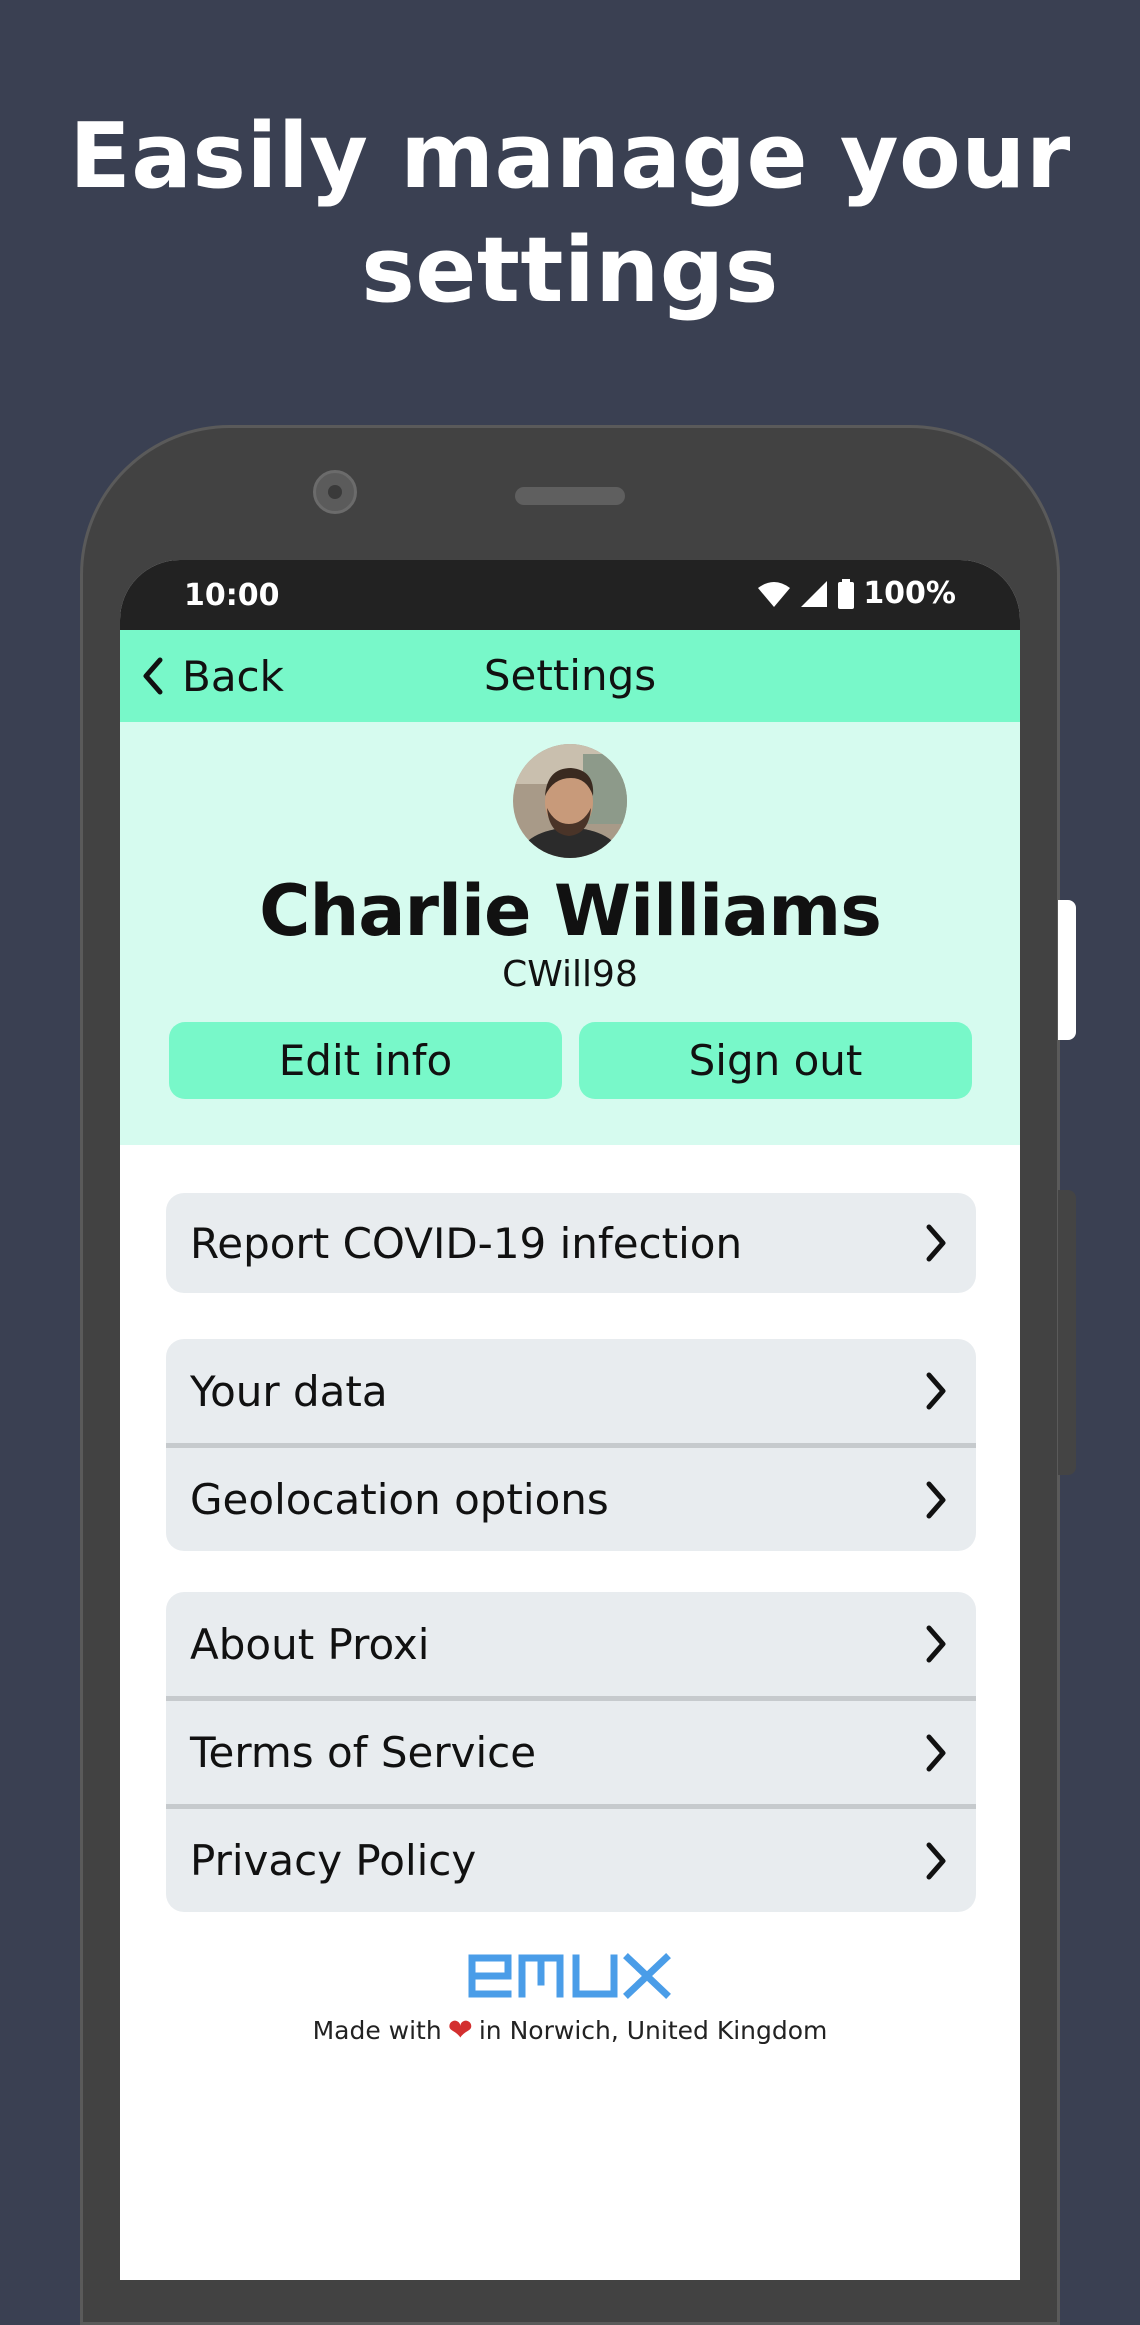 The image size is (1140, 2325). What do you see at coordinates (233, 676) in the screenshot?
I see `back-label: Back` at bounding box center [233, 676].